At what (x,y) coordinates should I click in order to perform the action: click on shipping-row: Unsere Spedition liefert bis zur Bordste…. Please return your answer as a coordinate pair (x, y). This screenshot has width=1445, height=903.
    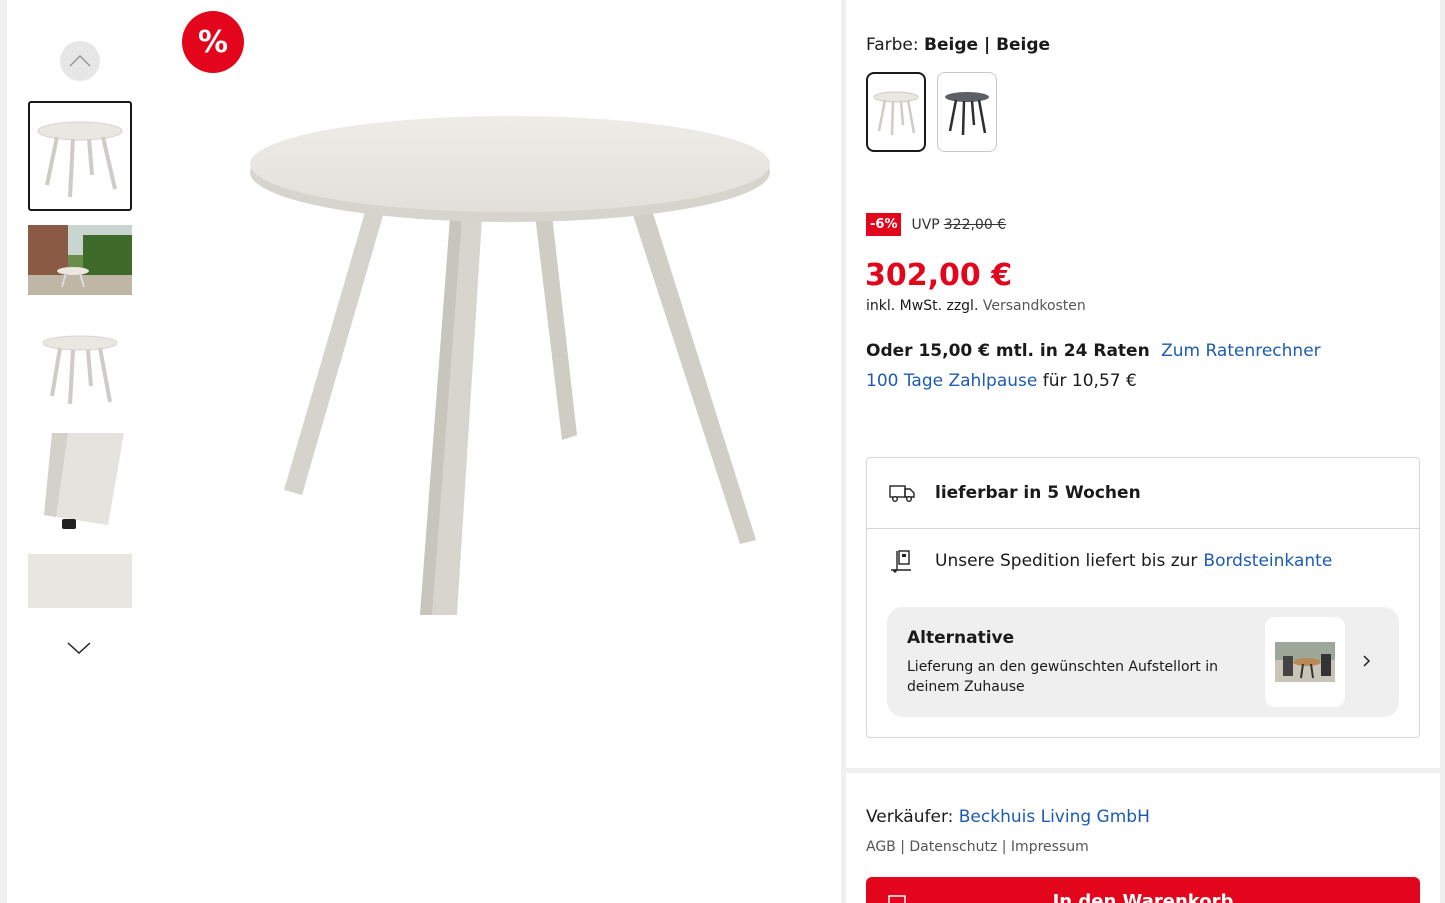
    Looking at the image, I should click on (1110, 561).